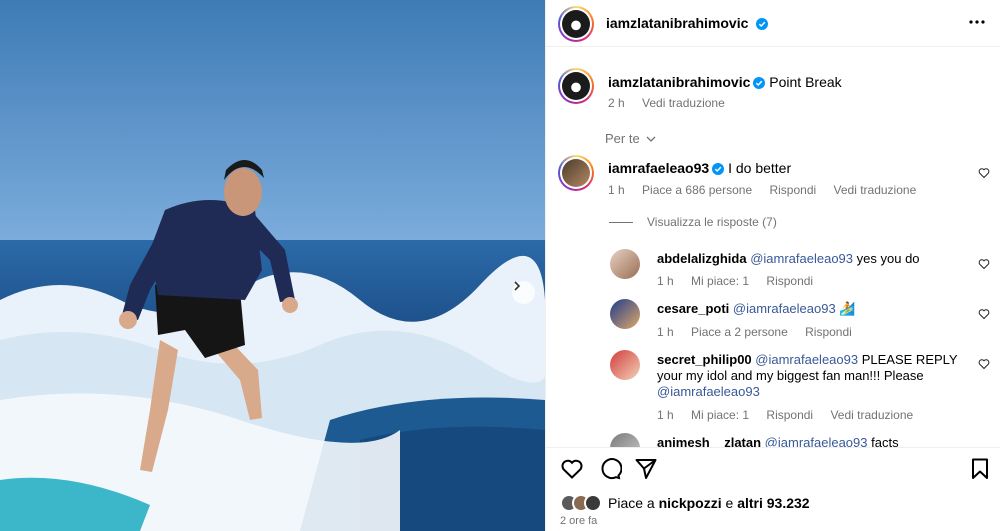  I want to click on likes-prefix: Piace a, so click(631, 503).